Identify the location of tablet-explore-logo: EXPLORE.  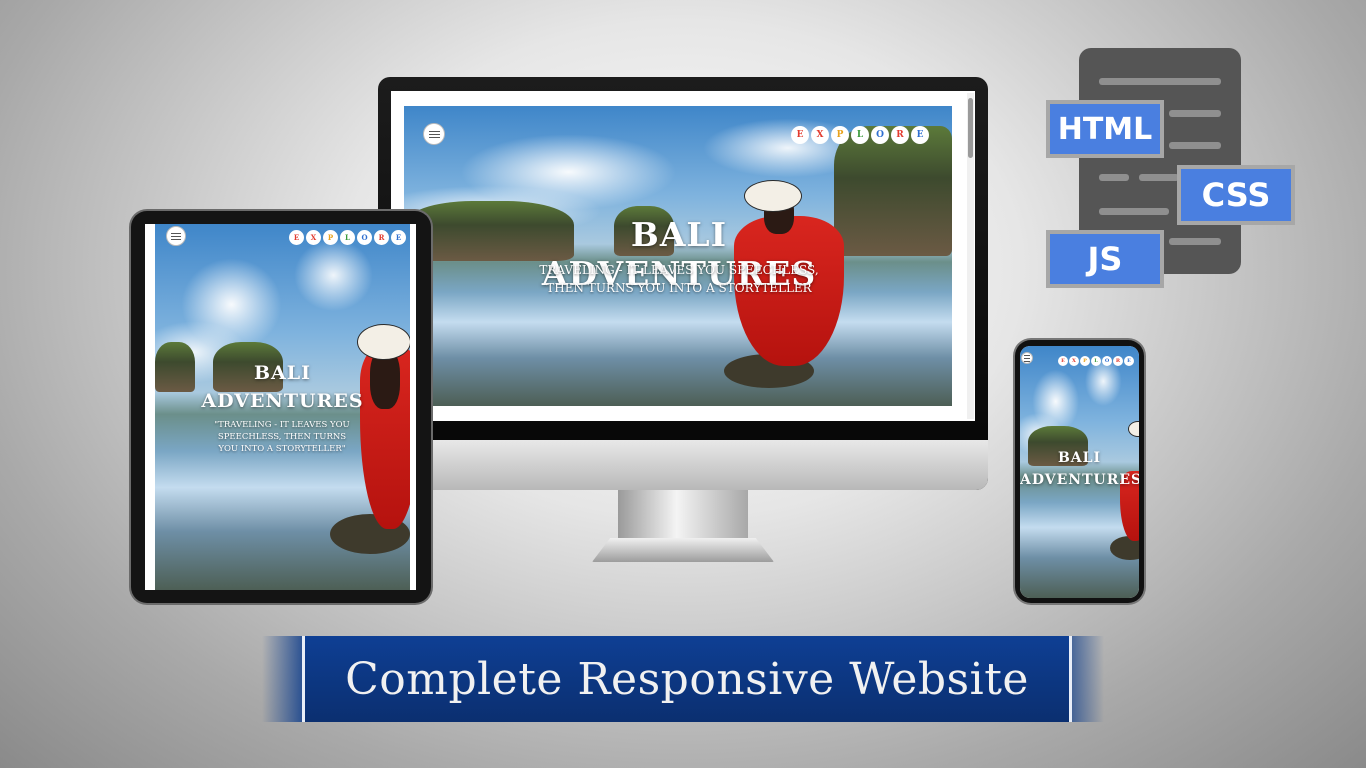
(347, 237).